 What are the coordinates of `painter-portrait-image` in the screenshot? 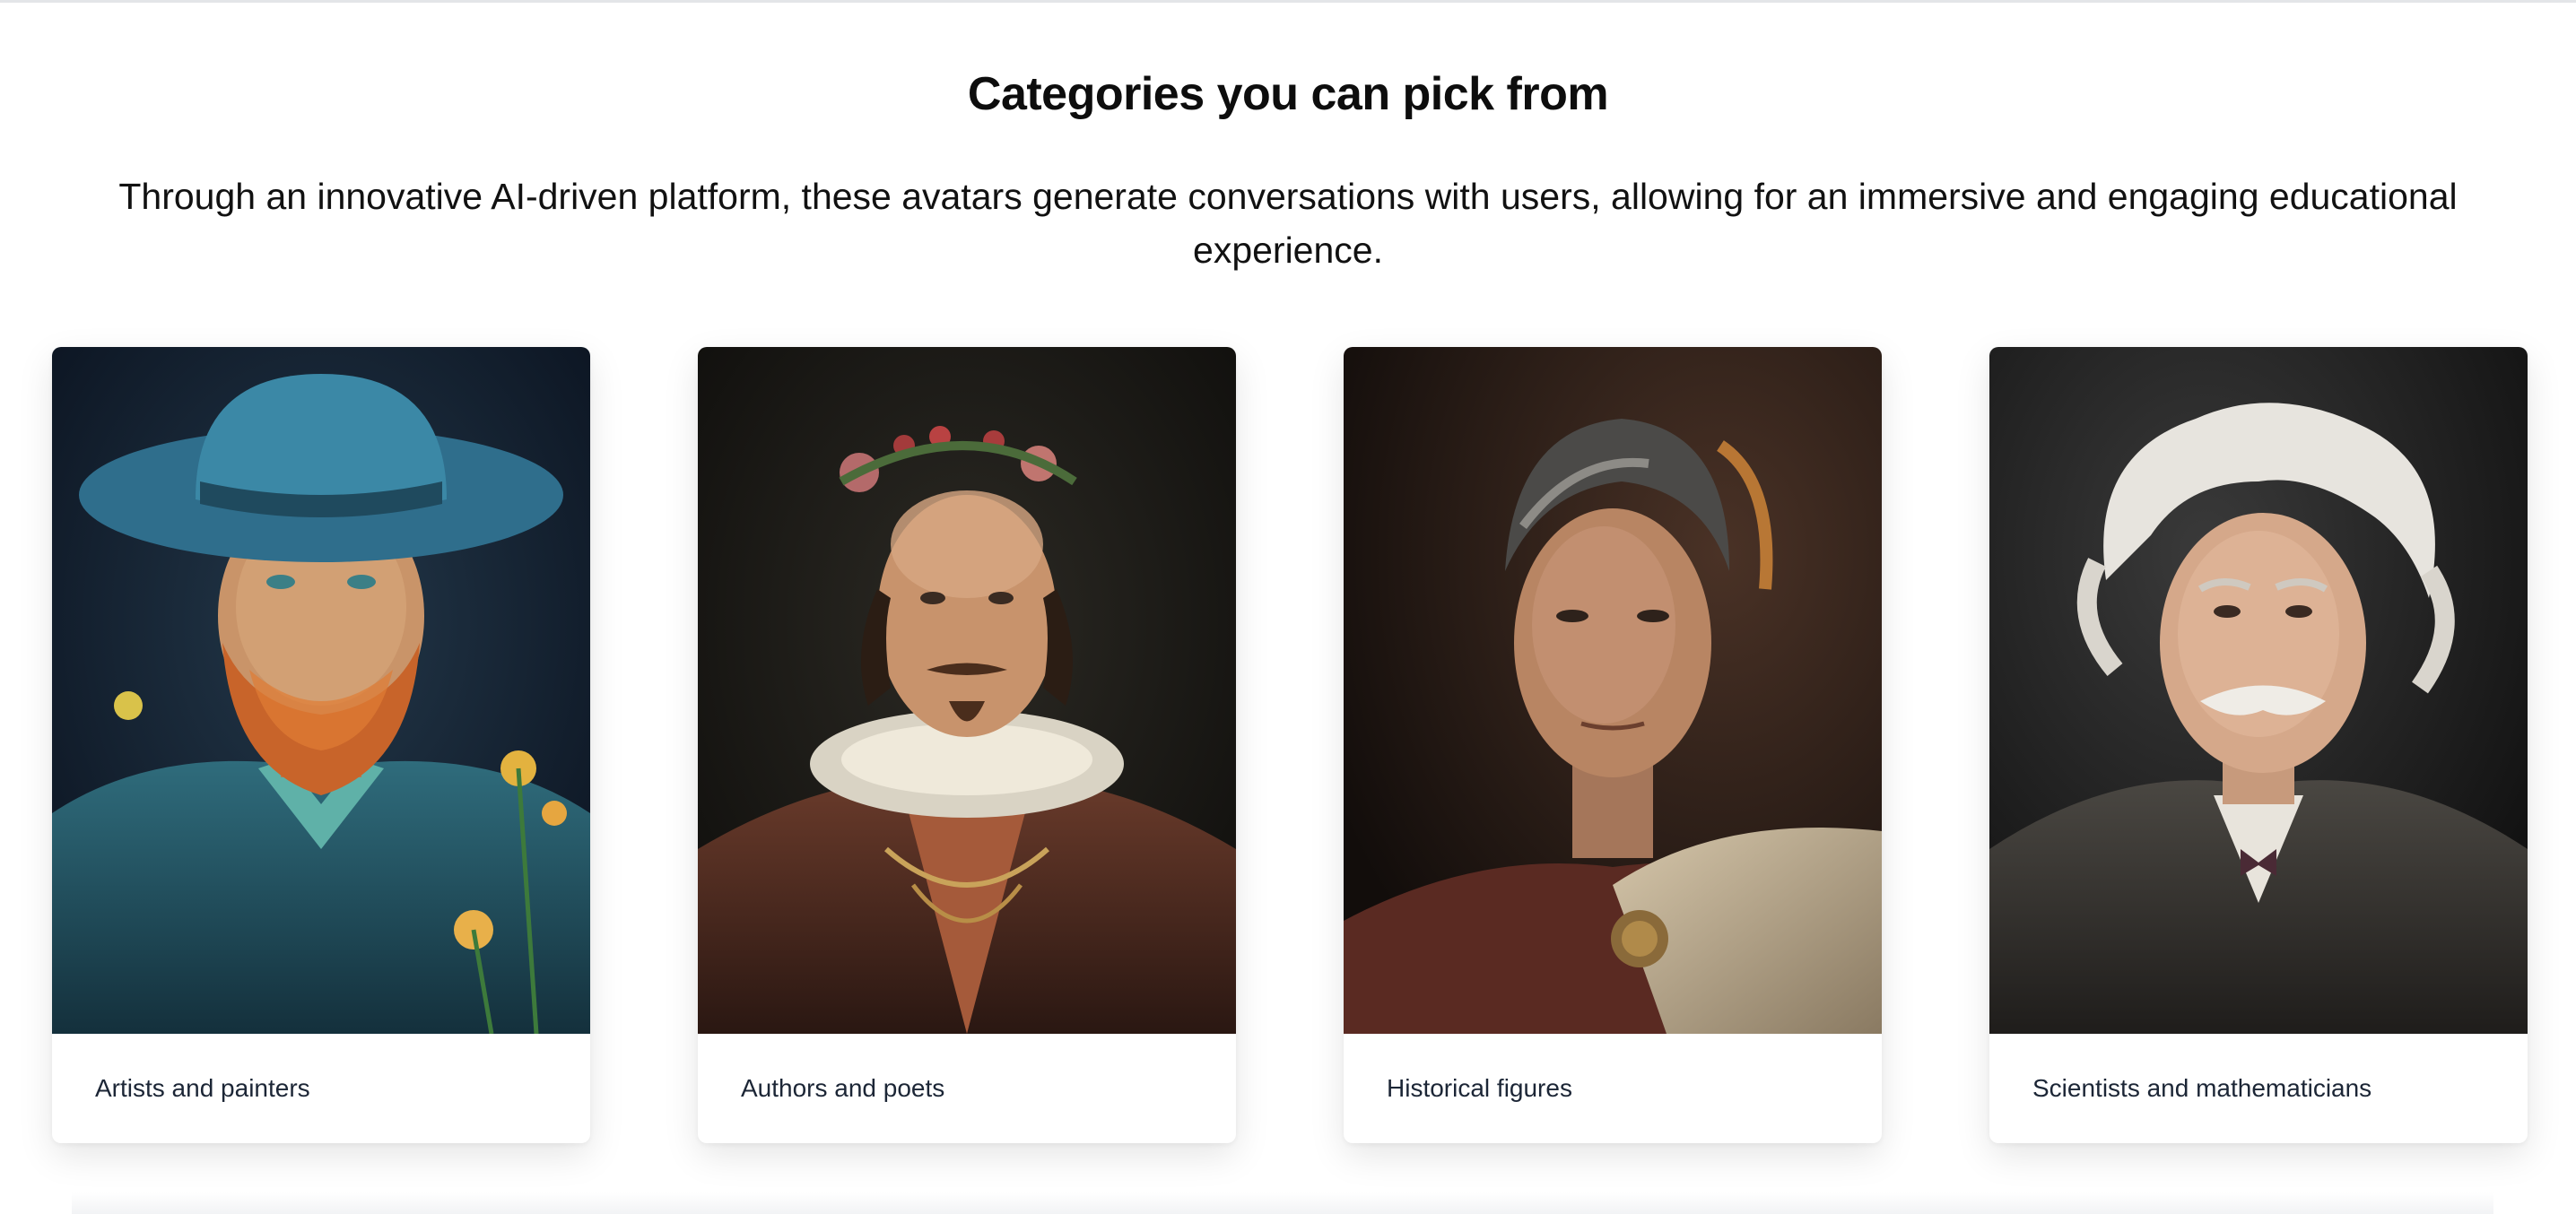 It's located at (321, 690).